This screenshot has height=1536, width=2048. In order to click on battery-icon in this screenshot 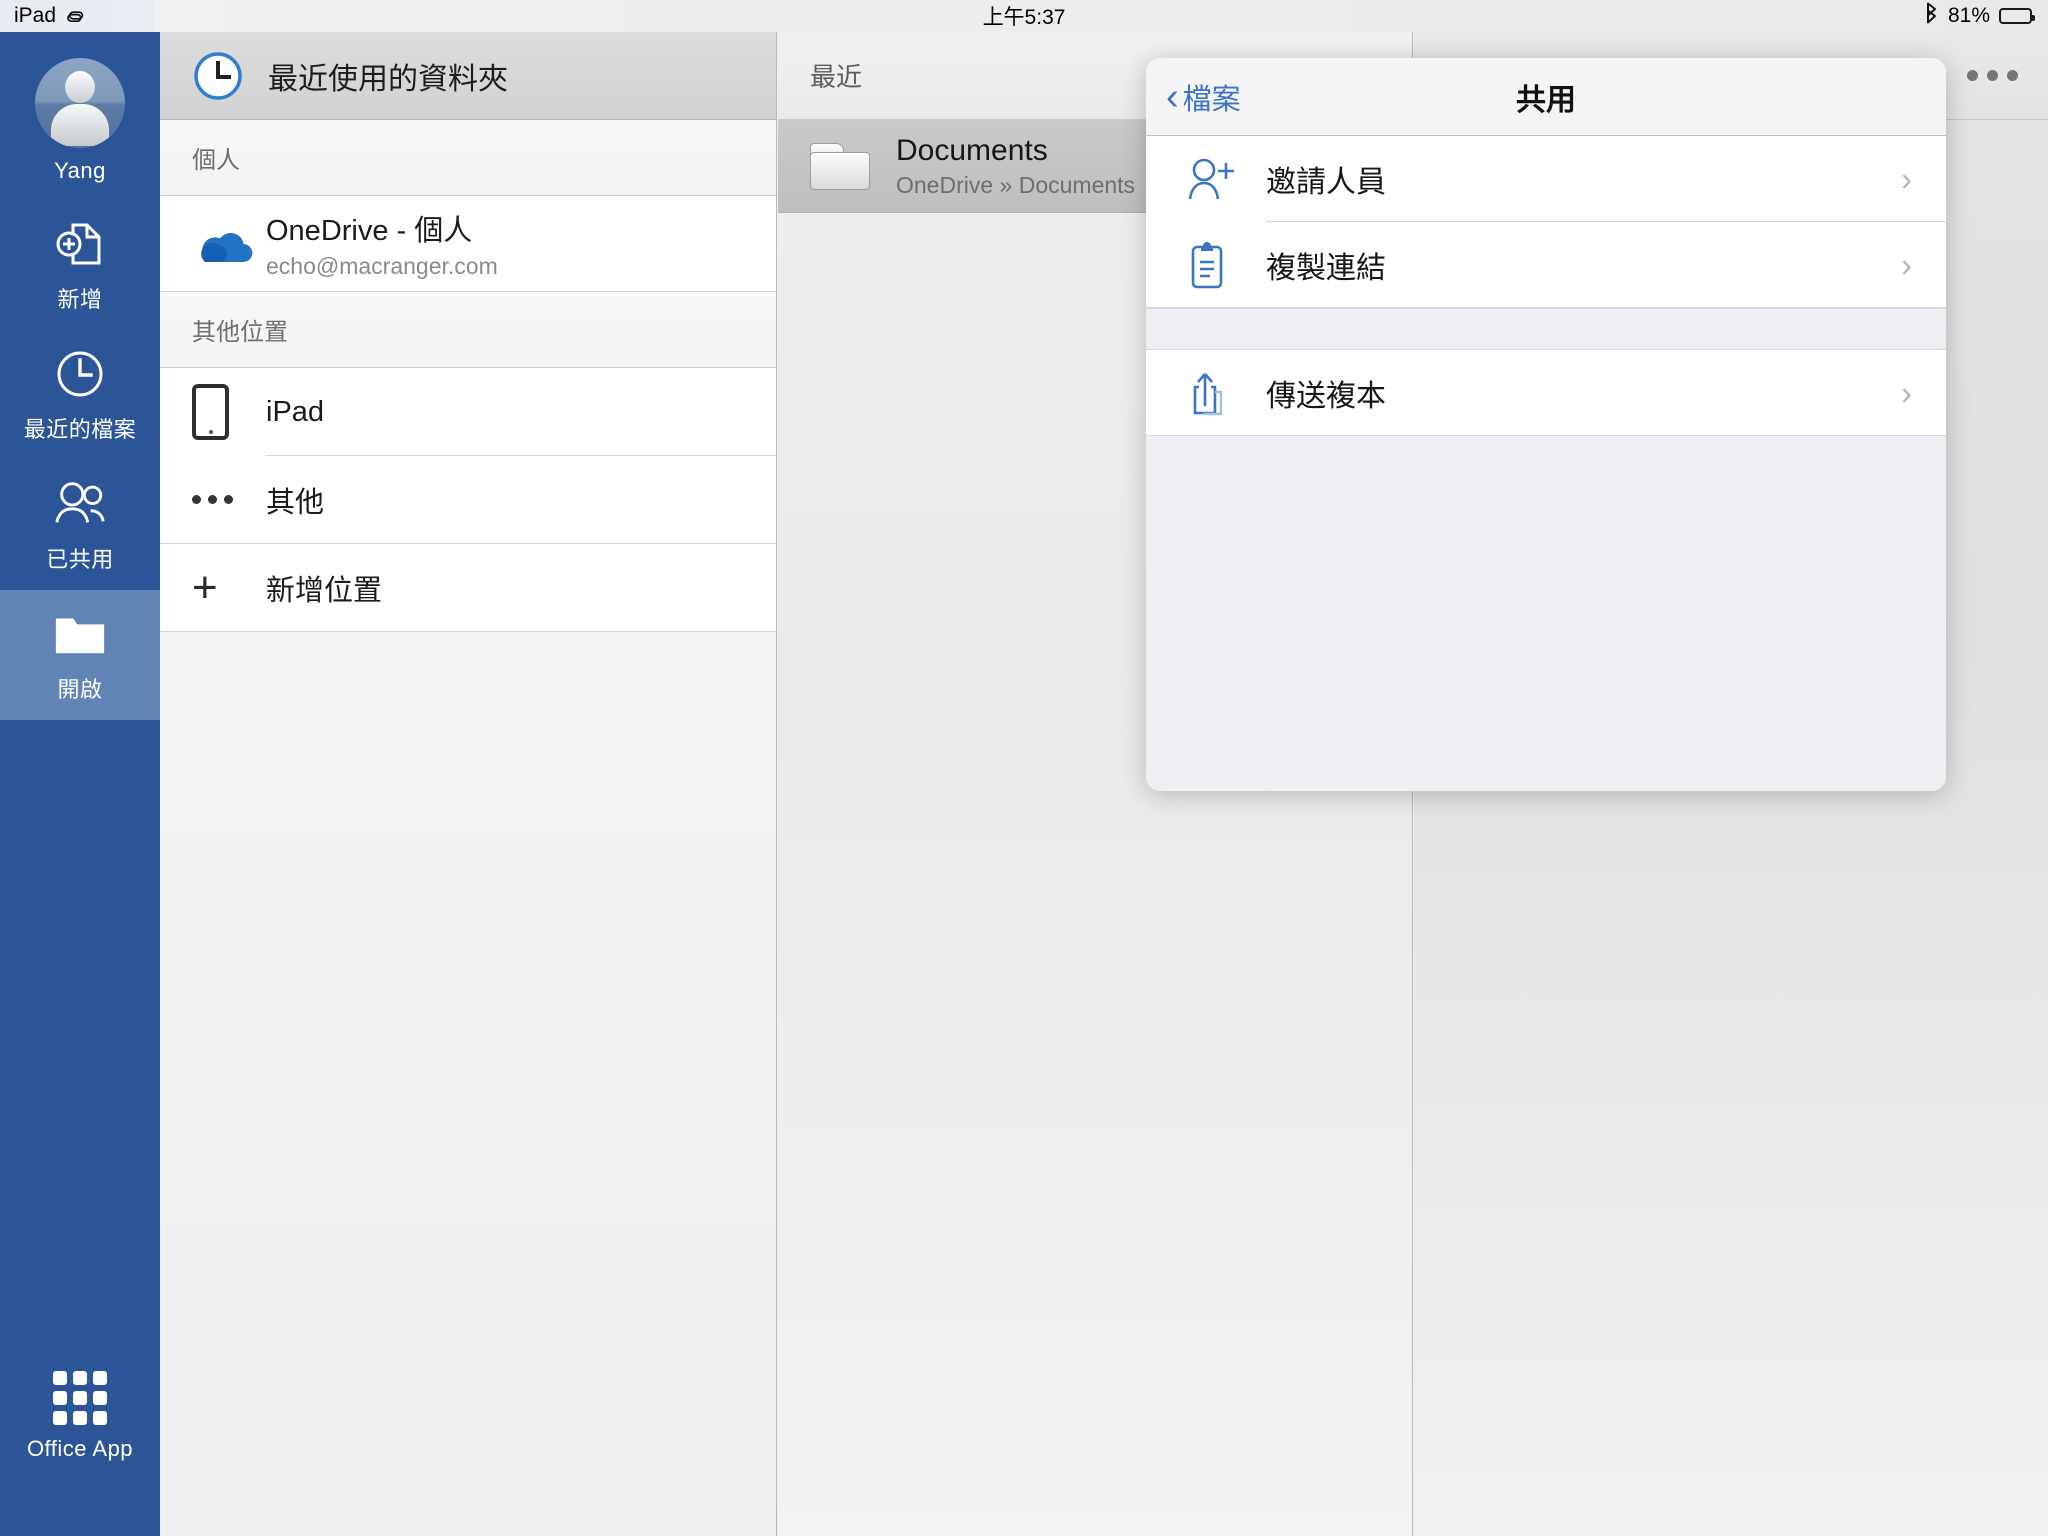, I will do `click(2017, 16)`.